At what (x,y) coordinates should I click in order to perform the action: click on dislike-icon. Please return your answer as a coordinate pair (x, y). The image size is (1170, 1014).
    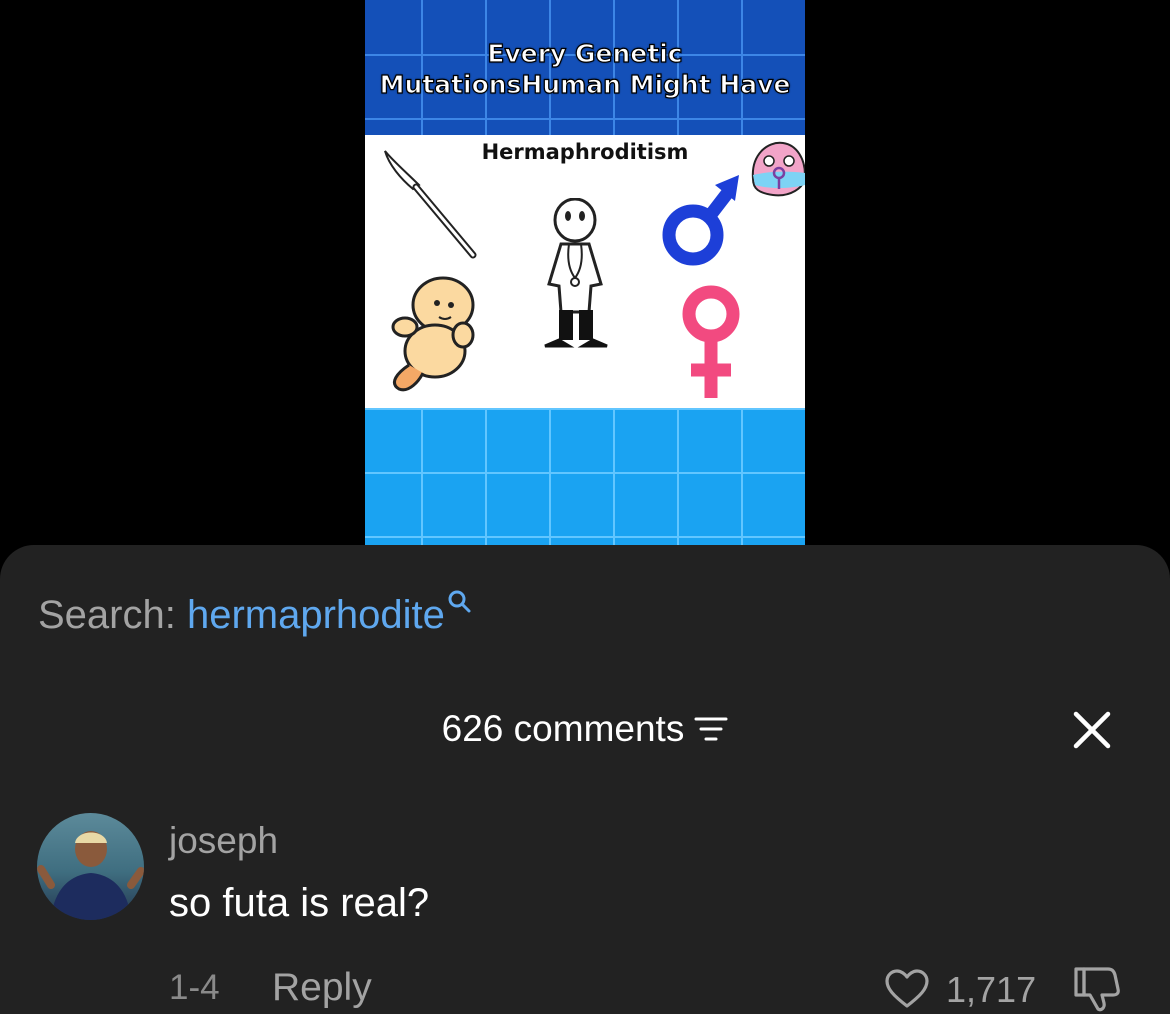
    Looking at the image, I should click on (1097, 989).